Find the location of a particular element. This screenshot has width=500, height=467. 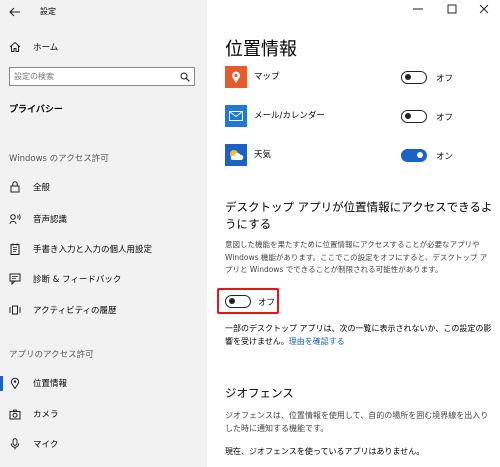

feedback-icon is located at coordinates (15, 279).